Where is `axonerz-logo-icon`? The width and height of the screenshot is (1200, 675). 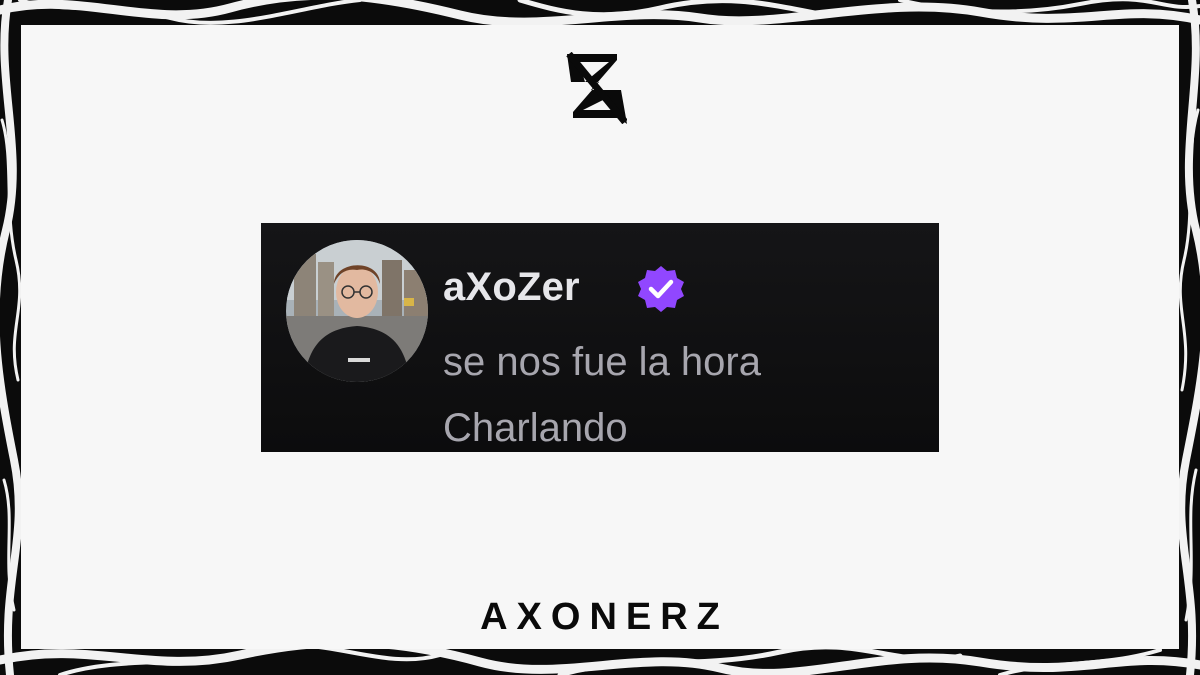 axonerz-logo-icon is located at coordinates (596, 88).